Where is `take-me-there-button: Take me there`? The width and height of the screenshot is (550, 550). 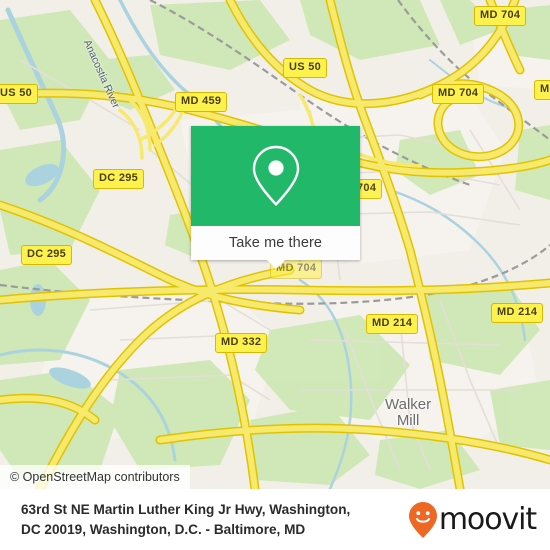 take-me-there-button: Take me there is located at coordinates (275, 247).